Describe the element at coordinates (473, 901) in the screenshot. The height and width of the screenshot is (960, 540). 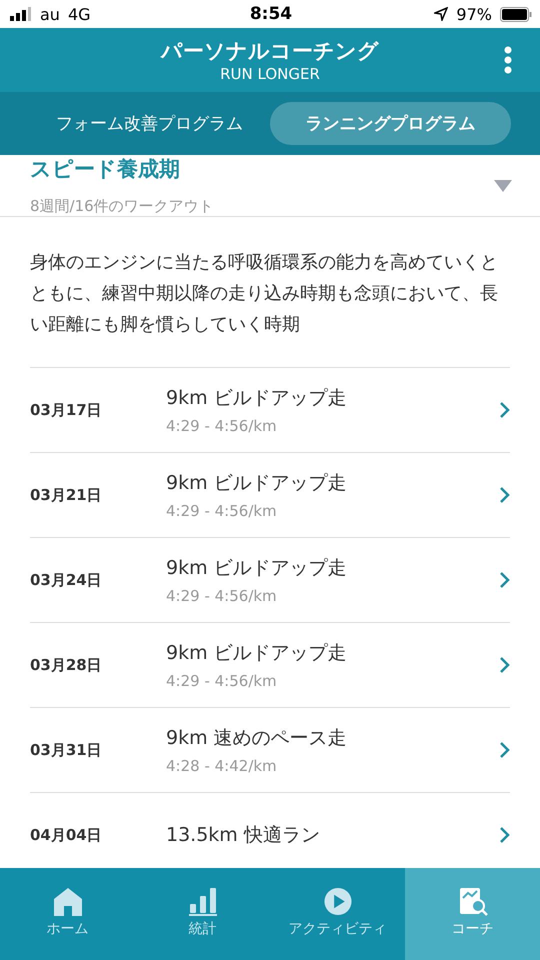
I see `report-search-icon` at that location.